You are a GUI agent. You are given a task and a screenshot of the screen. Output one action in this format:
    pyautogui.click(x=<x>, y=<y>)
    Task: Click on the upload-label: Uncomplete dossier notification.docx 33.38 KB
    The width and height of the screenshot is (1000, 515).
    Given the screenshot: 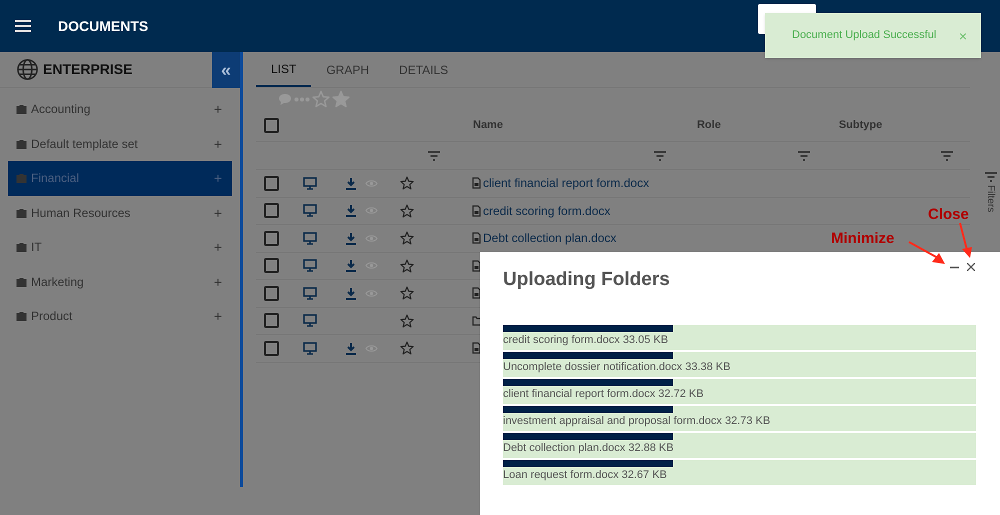 What is the action you would take?
    pyautogui.click(x=617, y=367)
    